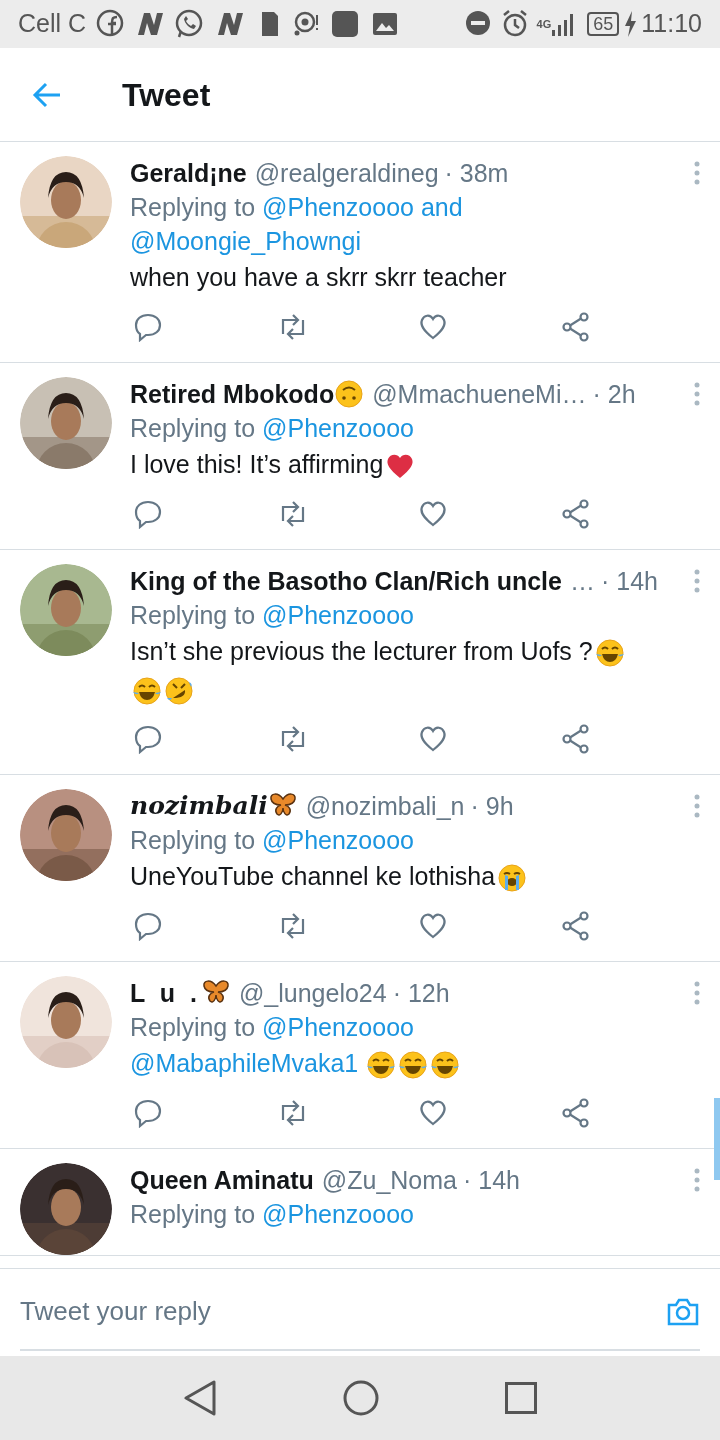 This screenshot has width=720, height=1440. I want to click on battery-level: 65, so click(603, 24).